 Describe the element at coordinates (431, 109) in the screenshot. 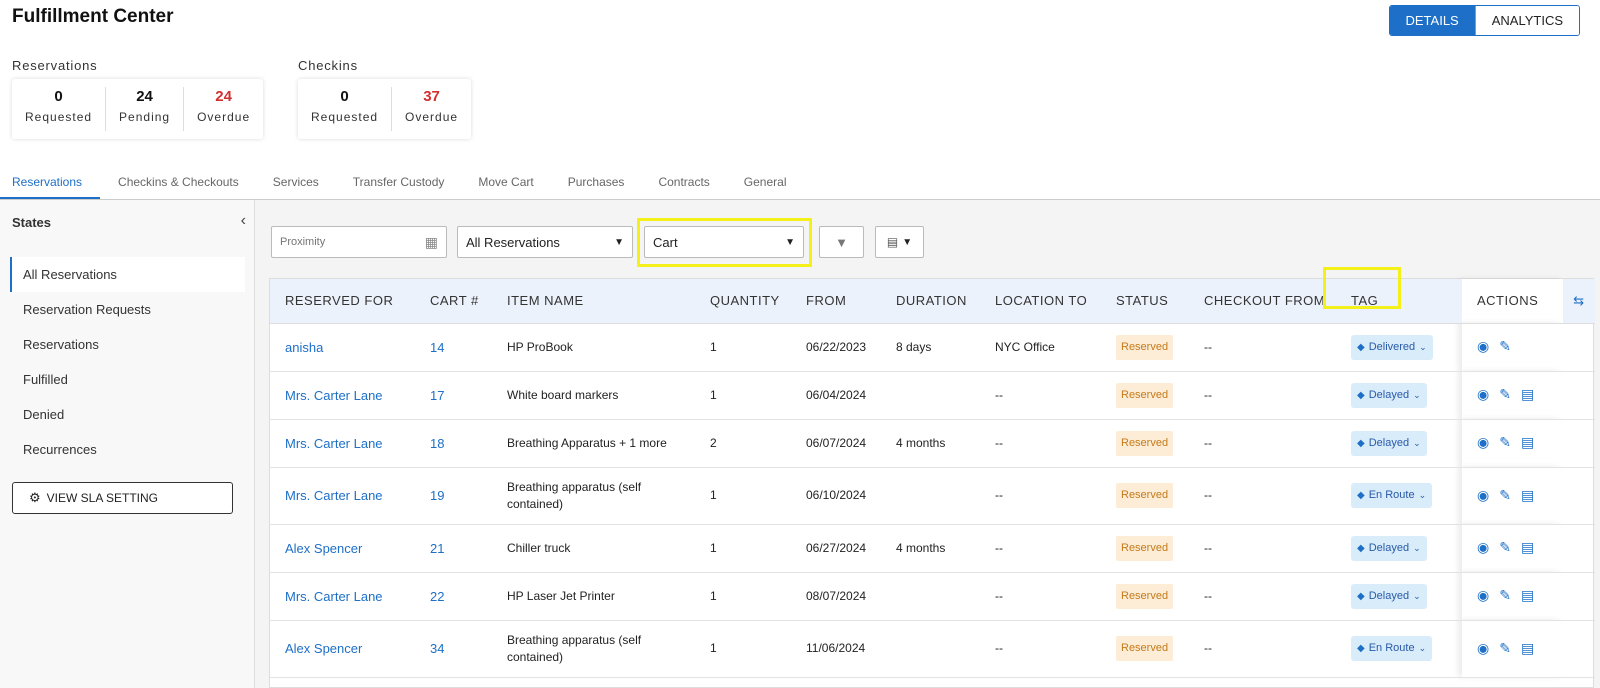

I see `stat-overdue: 37 Overdue` at that location.